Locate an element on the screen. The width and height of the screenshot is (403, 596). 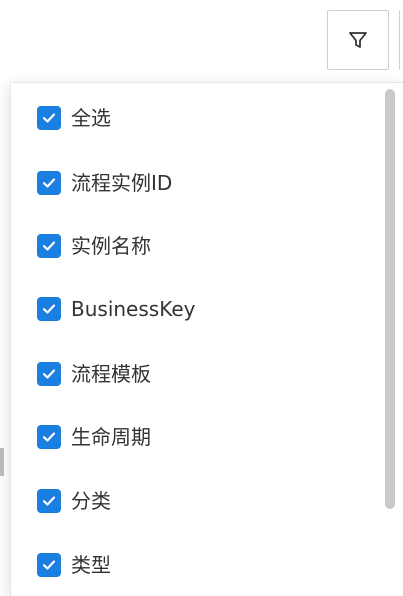
option-process-template: 流程模板 is located at coordinates (94, 374).